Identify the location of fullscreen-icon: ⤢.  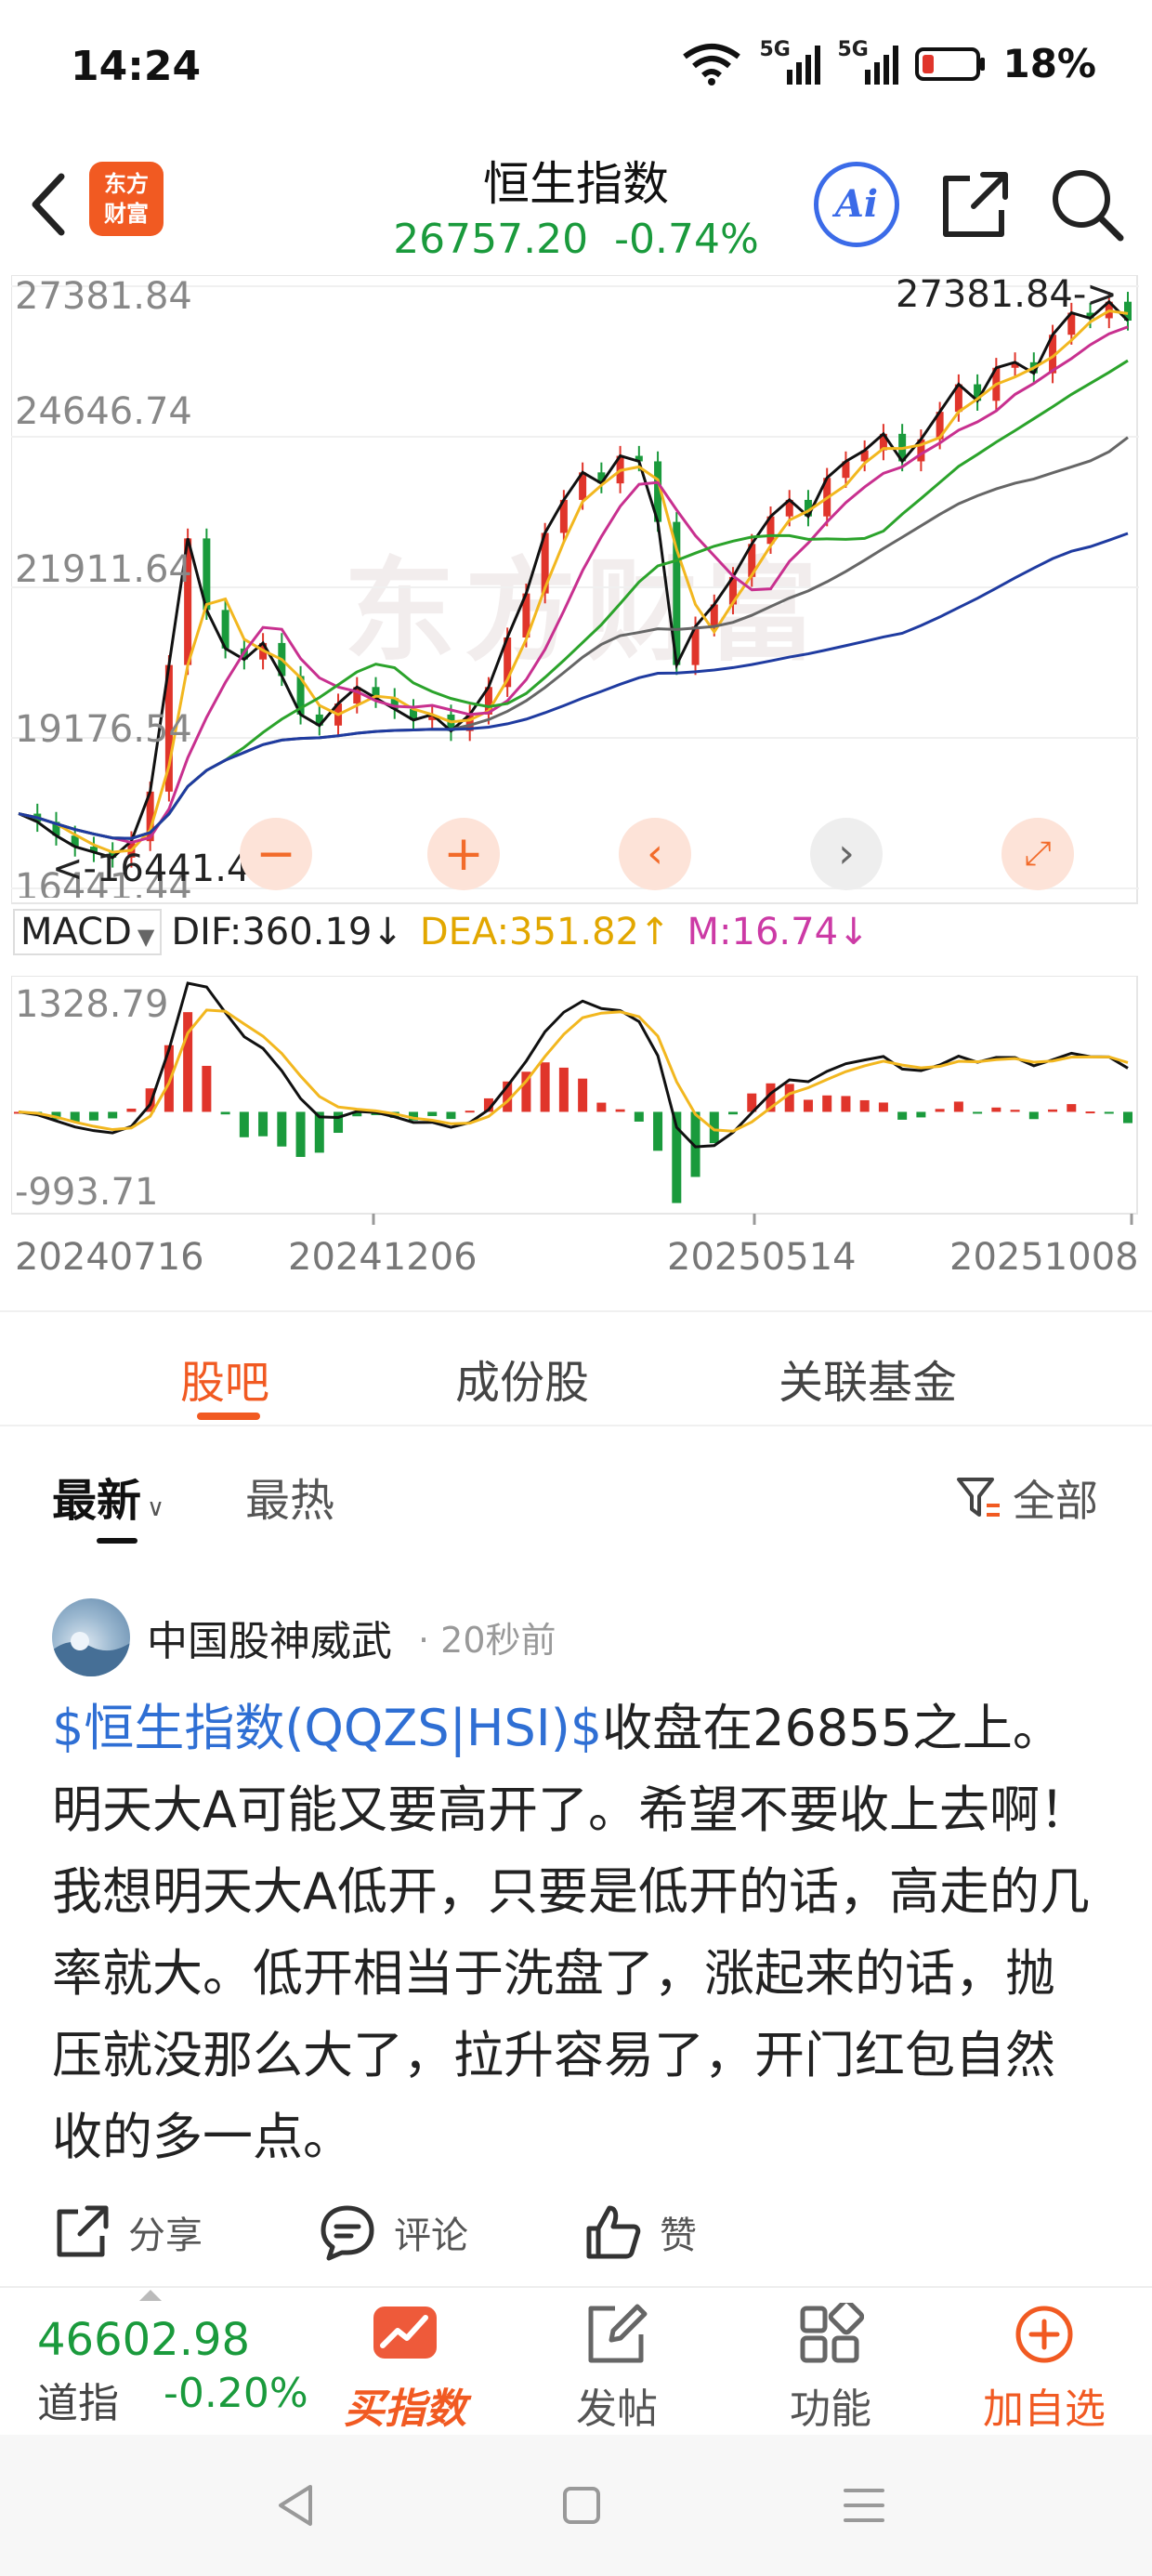
(1037, 854).